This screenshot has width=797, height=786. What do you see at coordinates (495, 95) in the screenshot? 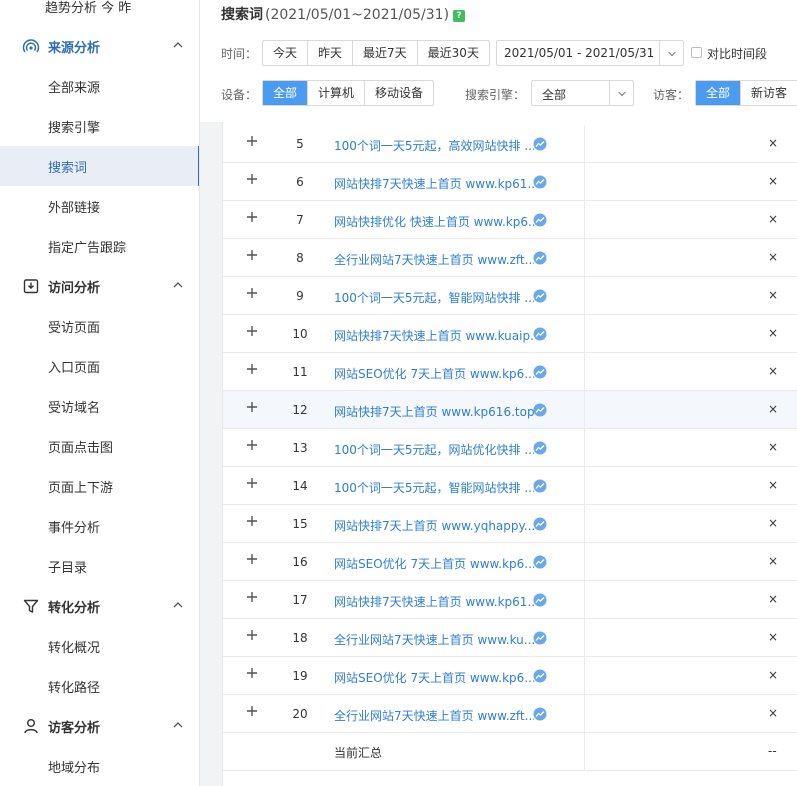
I see `engine-label: 搜索引擎：` at bounding box center [495, 95].